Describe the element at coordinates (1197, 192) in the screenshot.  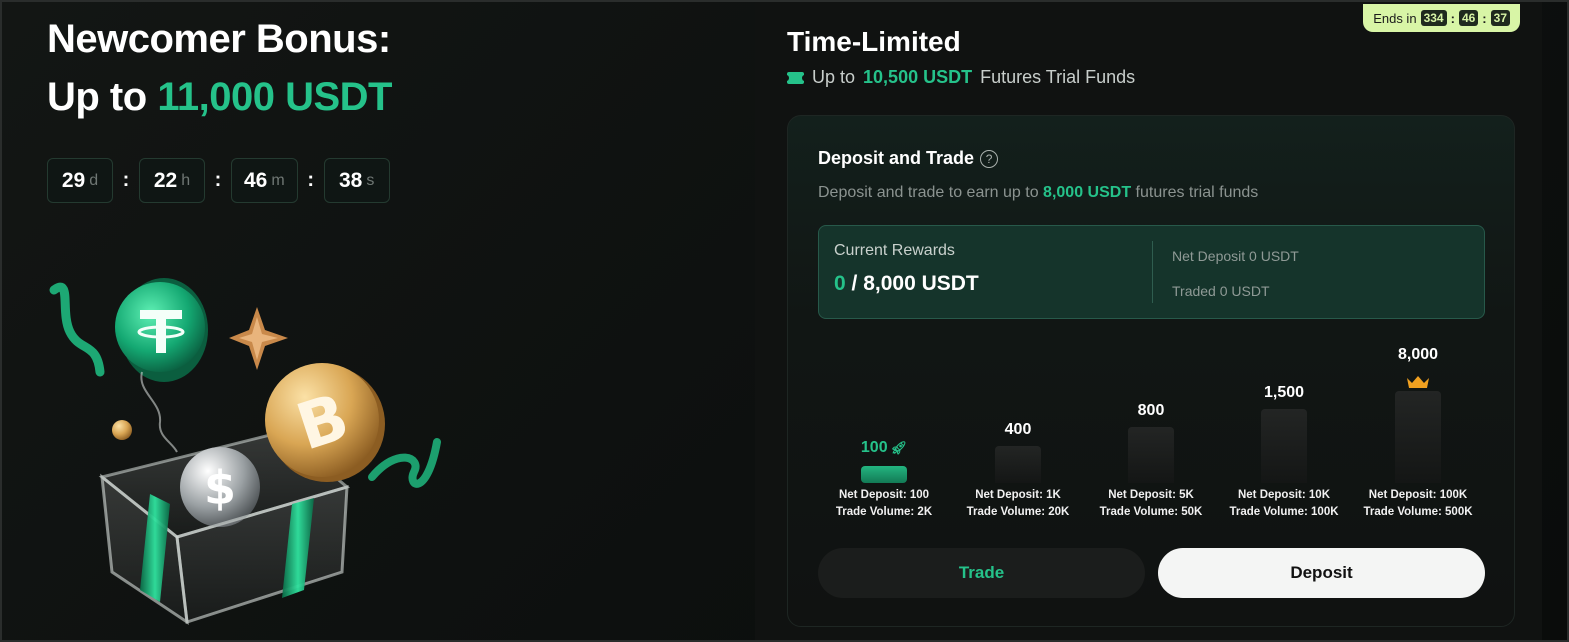
I see `card-description-suffix: futures trial funds` at that location.